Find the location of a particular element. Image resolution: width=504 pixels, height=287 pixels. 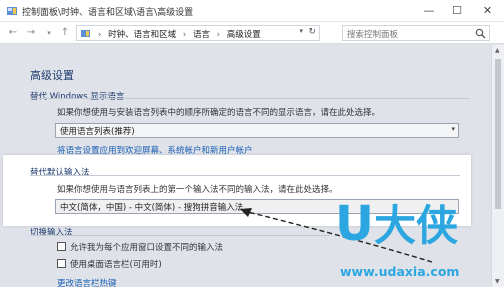

scroll-down-icon: ▼ is located at coordinates (497, 281).